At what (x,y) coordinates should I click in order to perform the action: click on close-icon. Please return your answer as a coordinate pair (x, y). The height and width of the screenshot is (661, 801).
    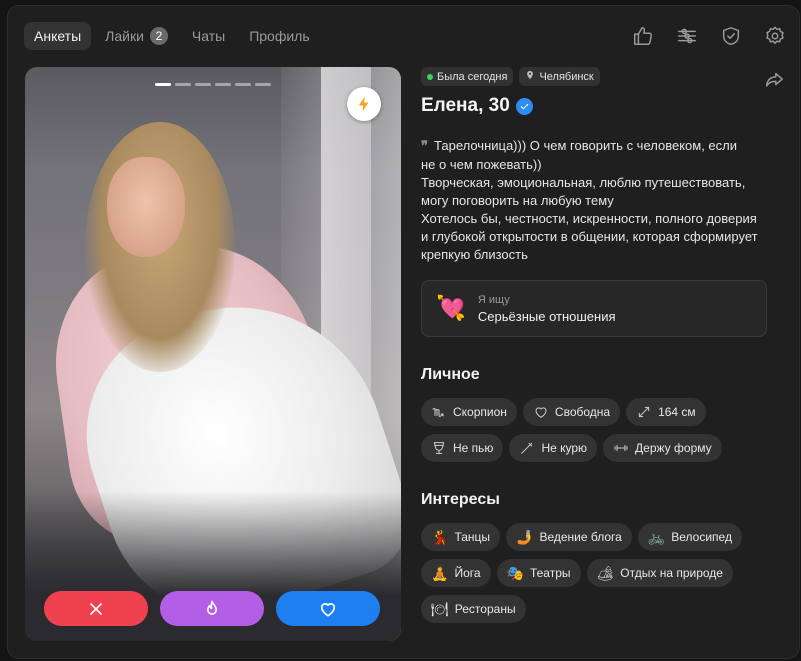
    Looking at the image, I should click on (96, 608).